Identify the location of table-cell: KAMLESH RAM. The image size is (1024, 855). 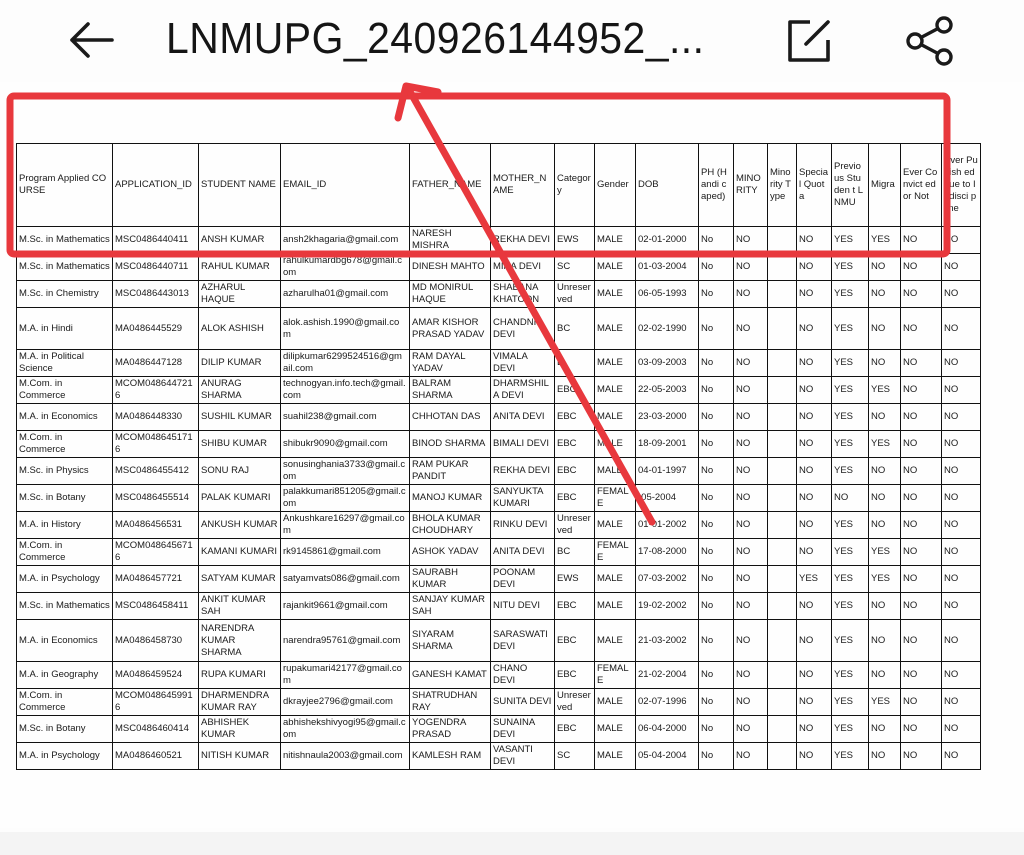
(450, 756).